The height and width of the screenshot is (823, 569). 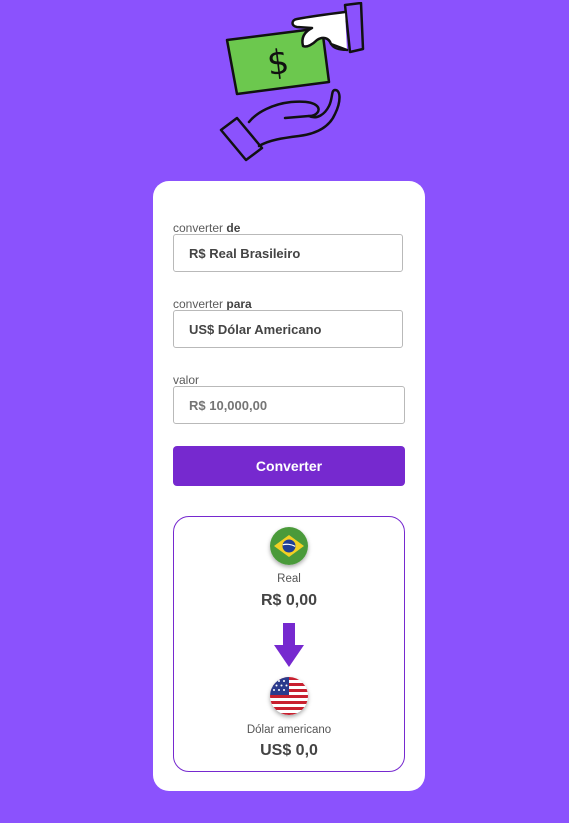 I want to click on amount-input, so click(x=289, y=405).